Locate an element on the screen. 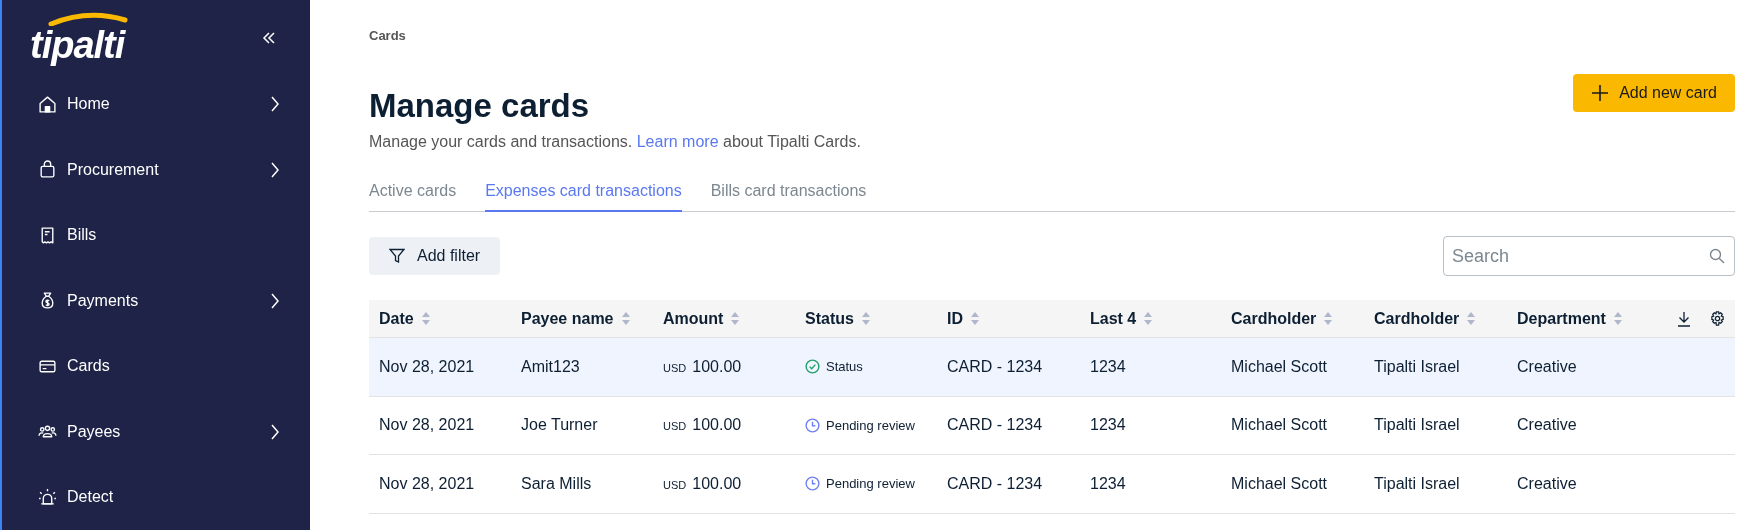 The width and height of the screenshot is (1760, 530). column-header: Payee name is located at coordinates (567, 318).